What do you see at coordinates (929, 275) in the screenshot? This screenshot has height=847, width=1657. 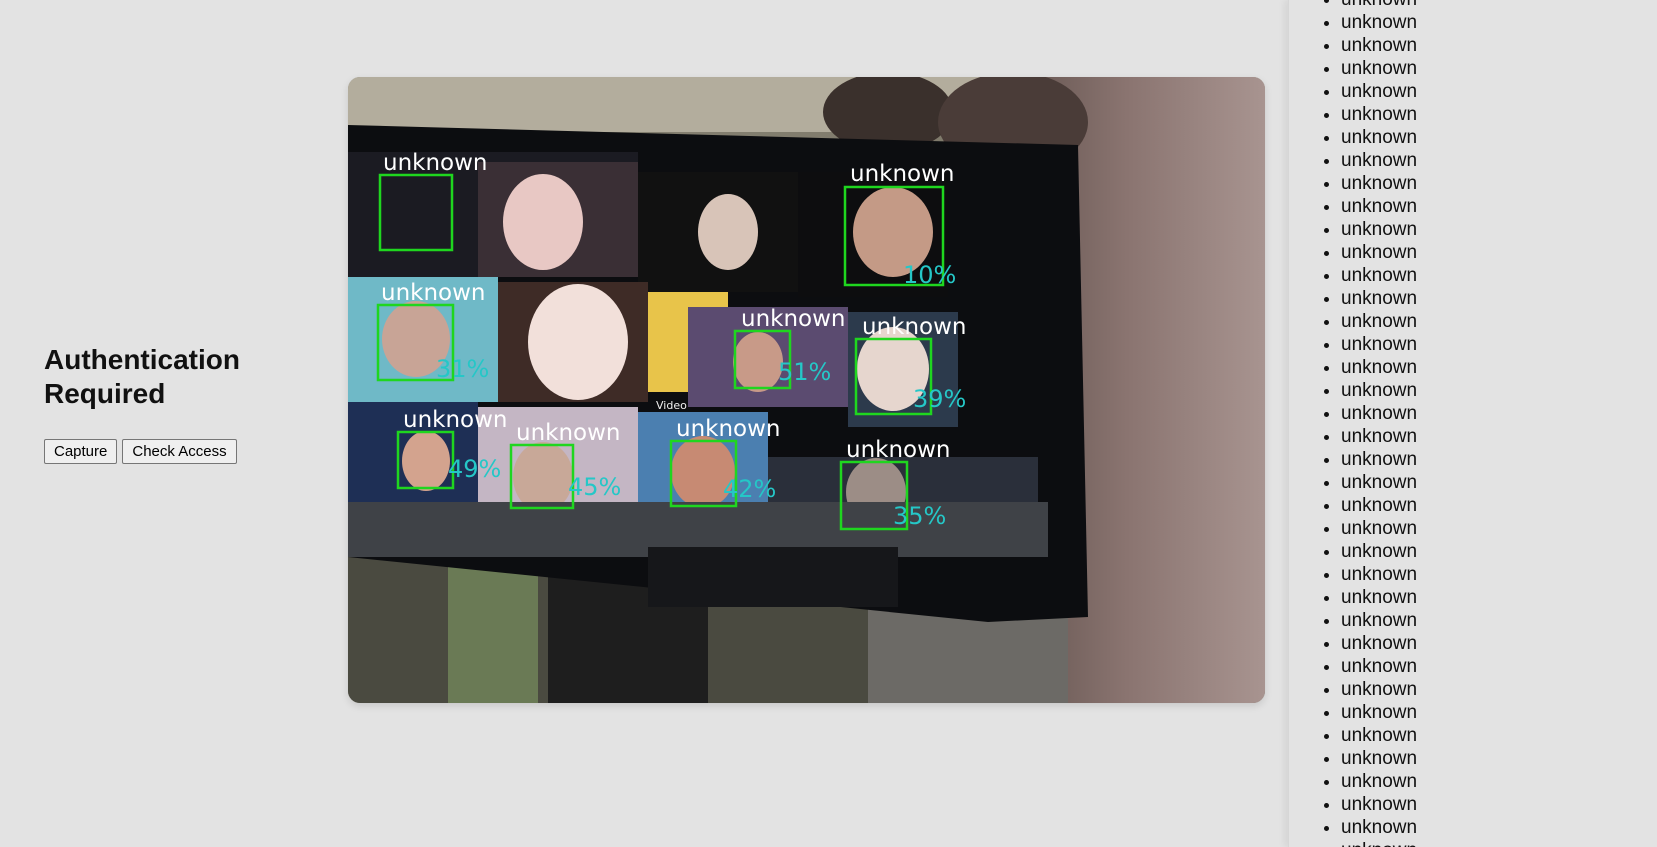 I see `detection-confidence: 10%` at bounding box center [929, 275].